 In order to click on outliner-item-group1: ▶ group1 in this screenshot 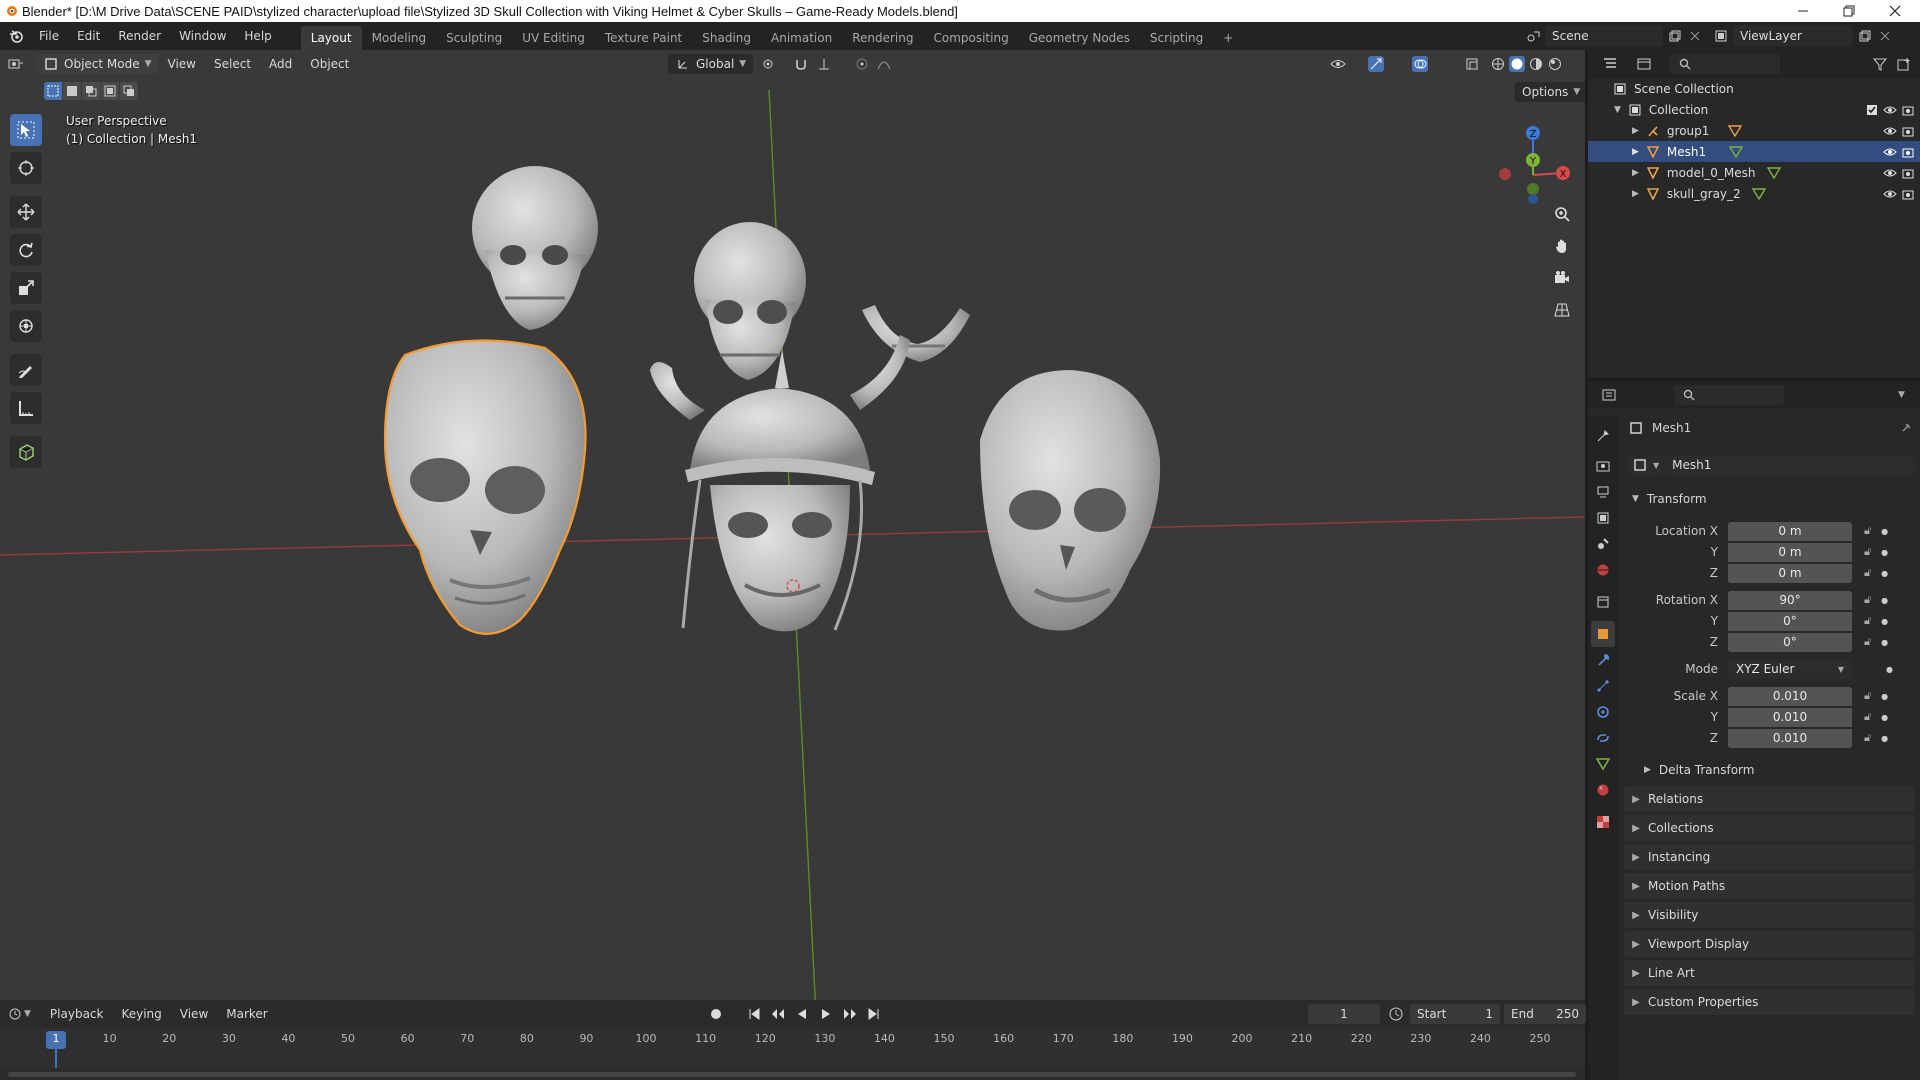, I will do `click(1754, 130)`.